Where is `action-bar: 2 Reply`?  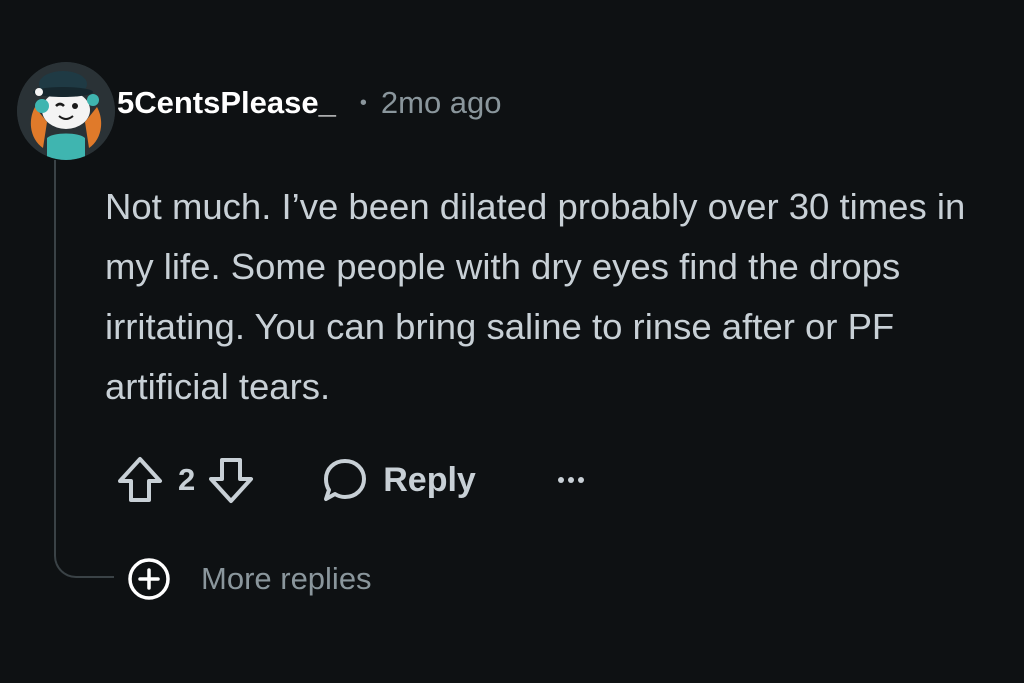
action-bar: 2 Reply is located at coordinates (351, 480).